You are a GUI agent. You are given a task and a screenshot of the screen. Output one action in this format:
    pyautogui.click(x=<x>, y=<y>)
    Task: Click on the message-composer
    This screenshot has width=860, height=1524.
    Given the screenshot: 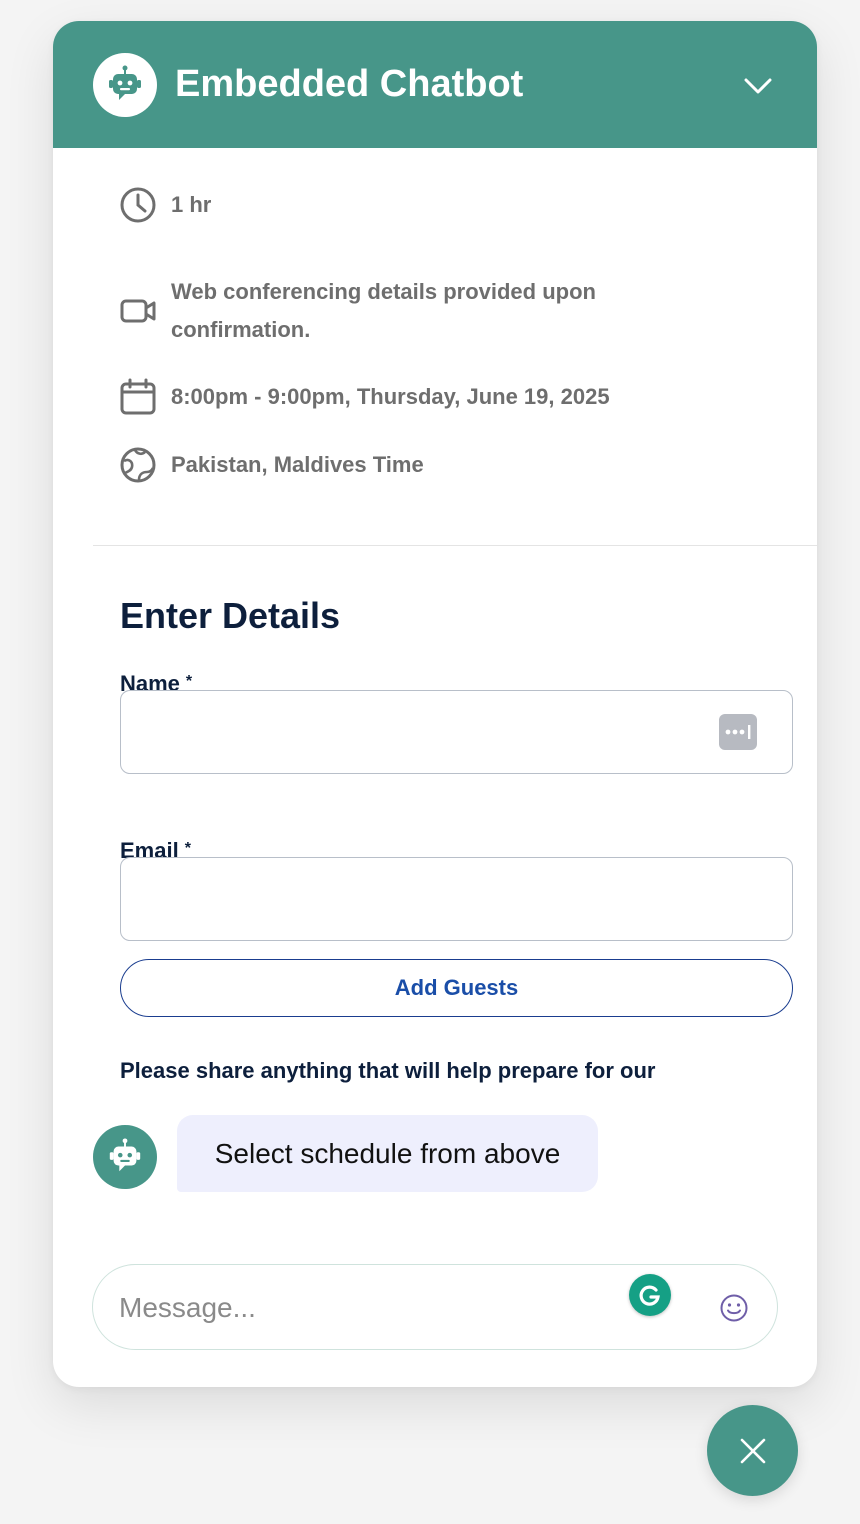 What is the action you would take?
    pyautogui.click(x=435, y=1307)
    